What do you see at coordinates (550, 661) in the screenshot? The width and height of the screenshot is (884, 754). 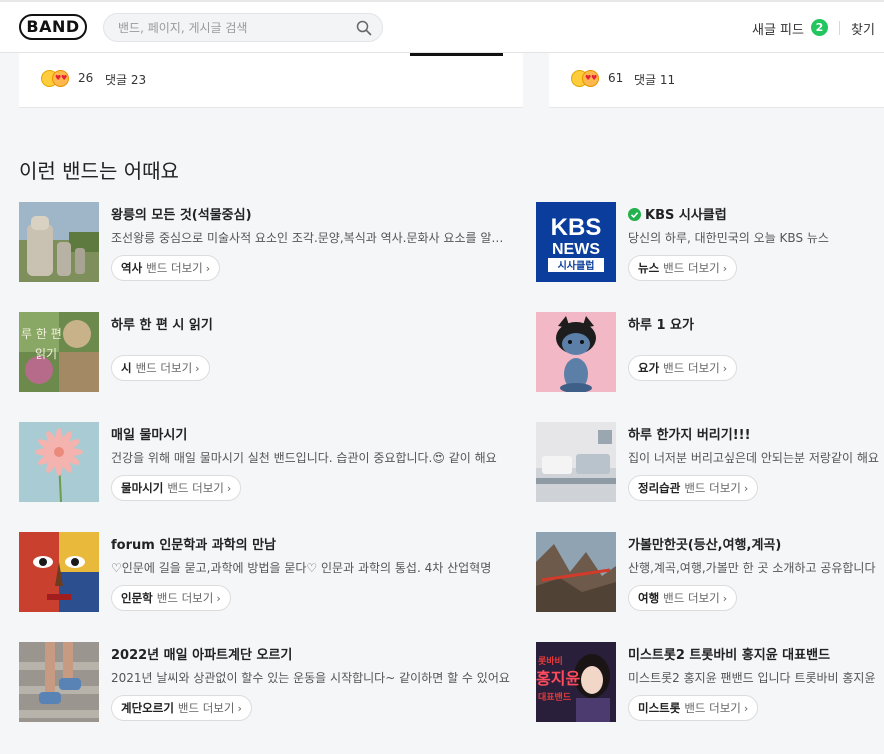 I see `thumbnail-text: 롯바비` at bounding box center [550, 661].